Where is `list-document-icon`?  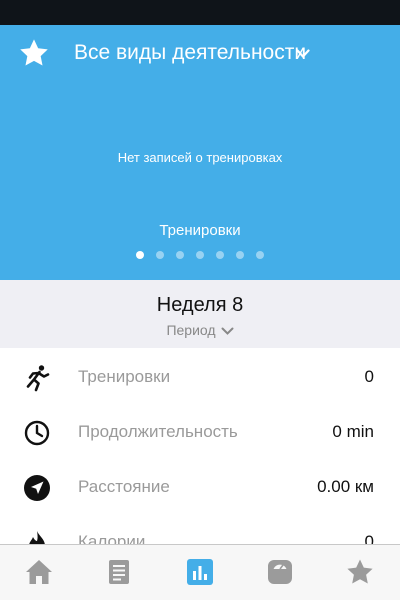
list-document-icon is located at coordinates (119, 572).